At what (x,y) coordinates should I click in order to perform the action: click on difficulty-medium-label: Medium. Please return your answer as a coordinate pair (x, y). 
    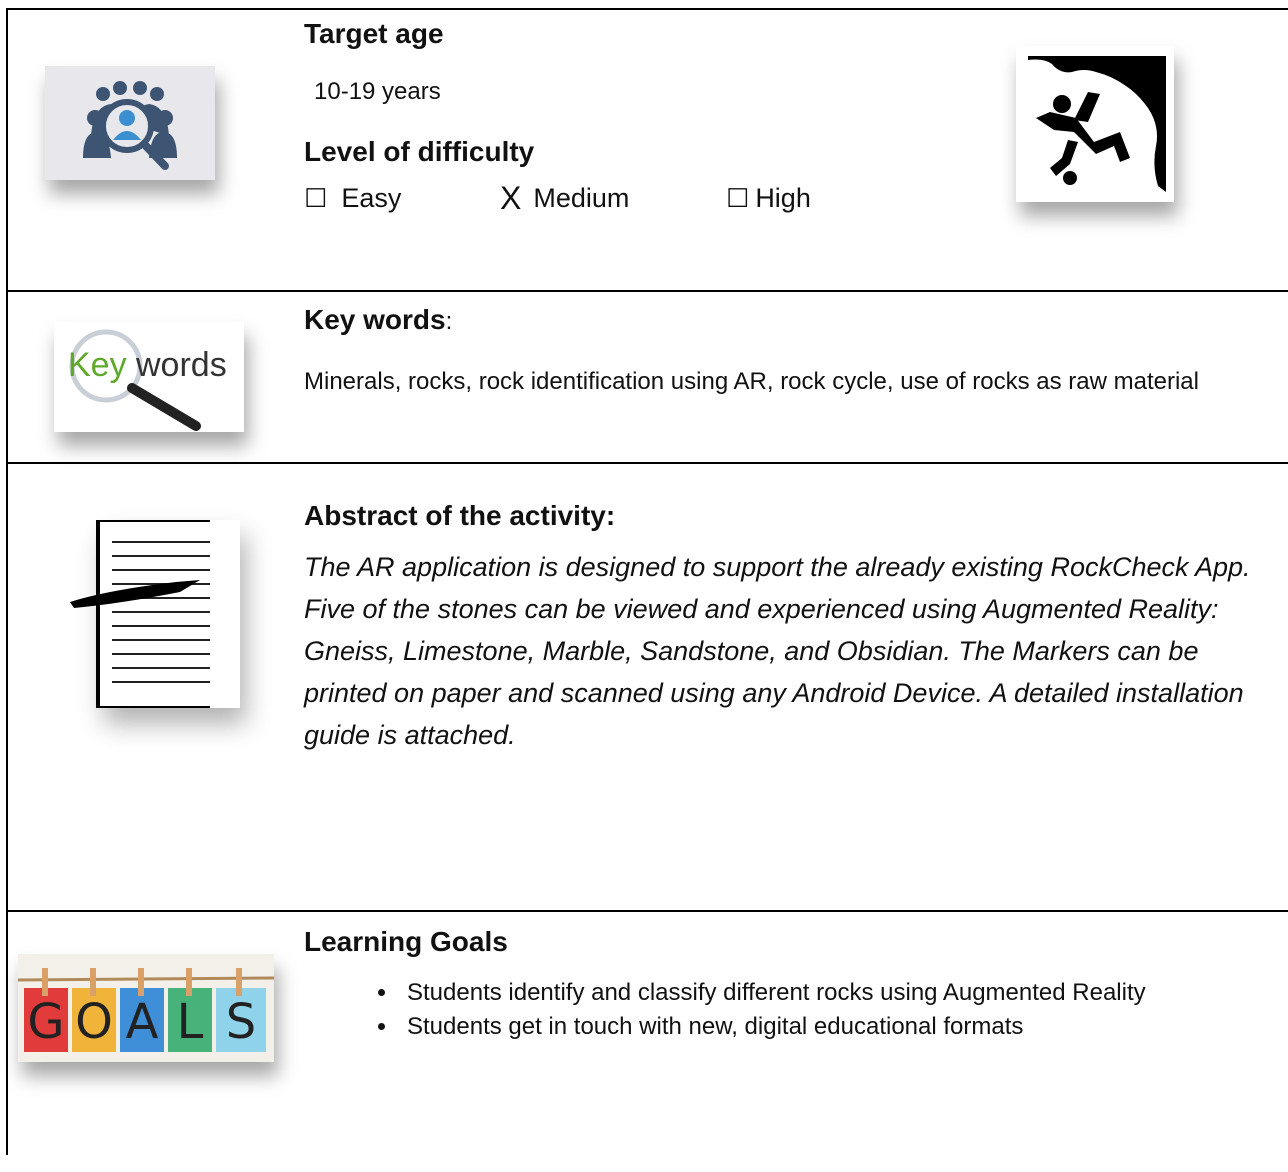
    Looking at the image, I should click on (581, 198).